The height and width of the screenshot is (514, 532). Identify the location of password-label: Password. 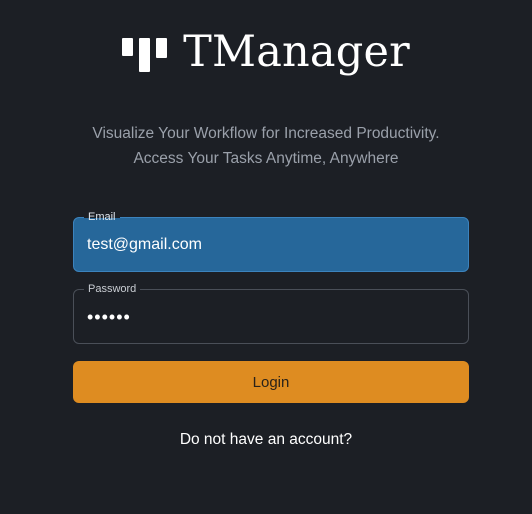
(112, 289).